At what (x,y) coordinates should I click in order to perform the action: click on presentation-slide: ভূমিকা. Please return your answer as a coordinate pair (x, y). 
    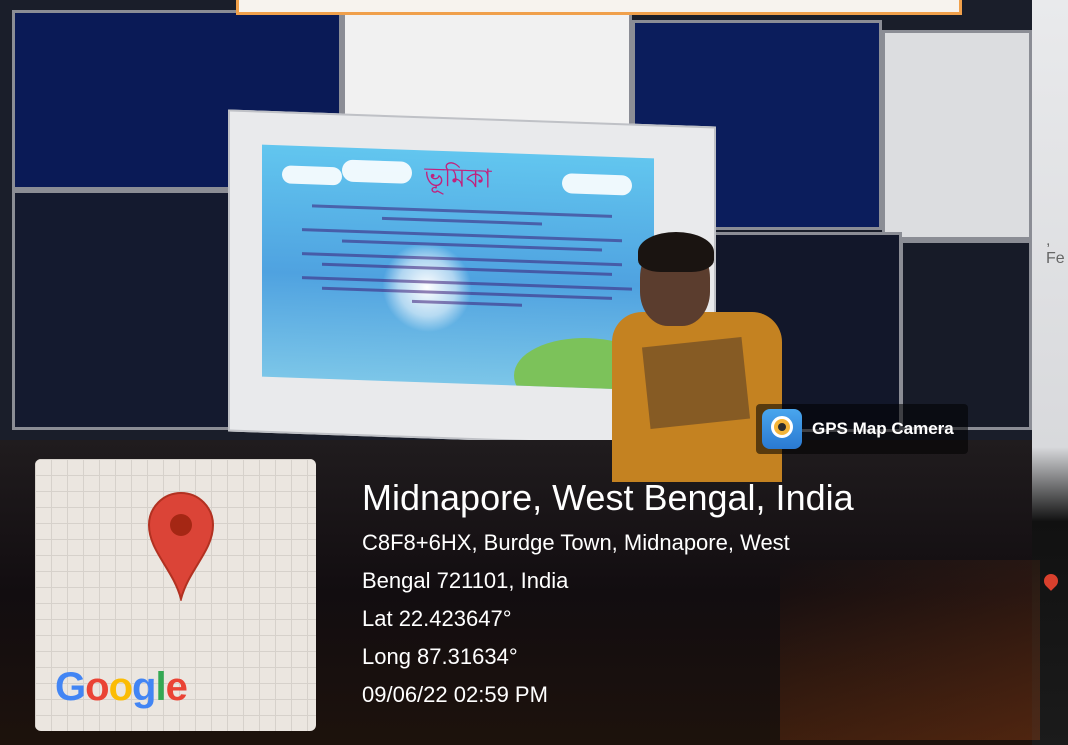
    Looking at the image, I should click on (458, 267).